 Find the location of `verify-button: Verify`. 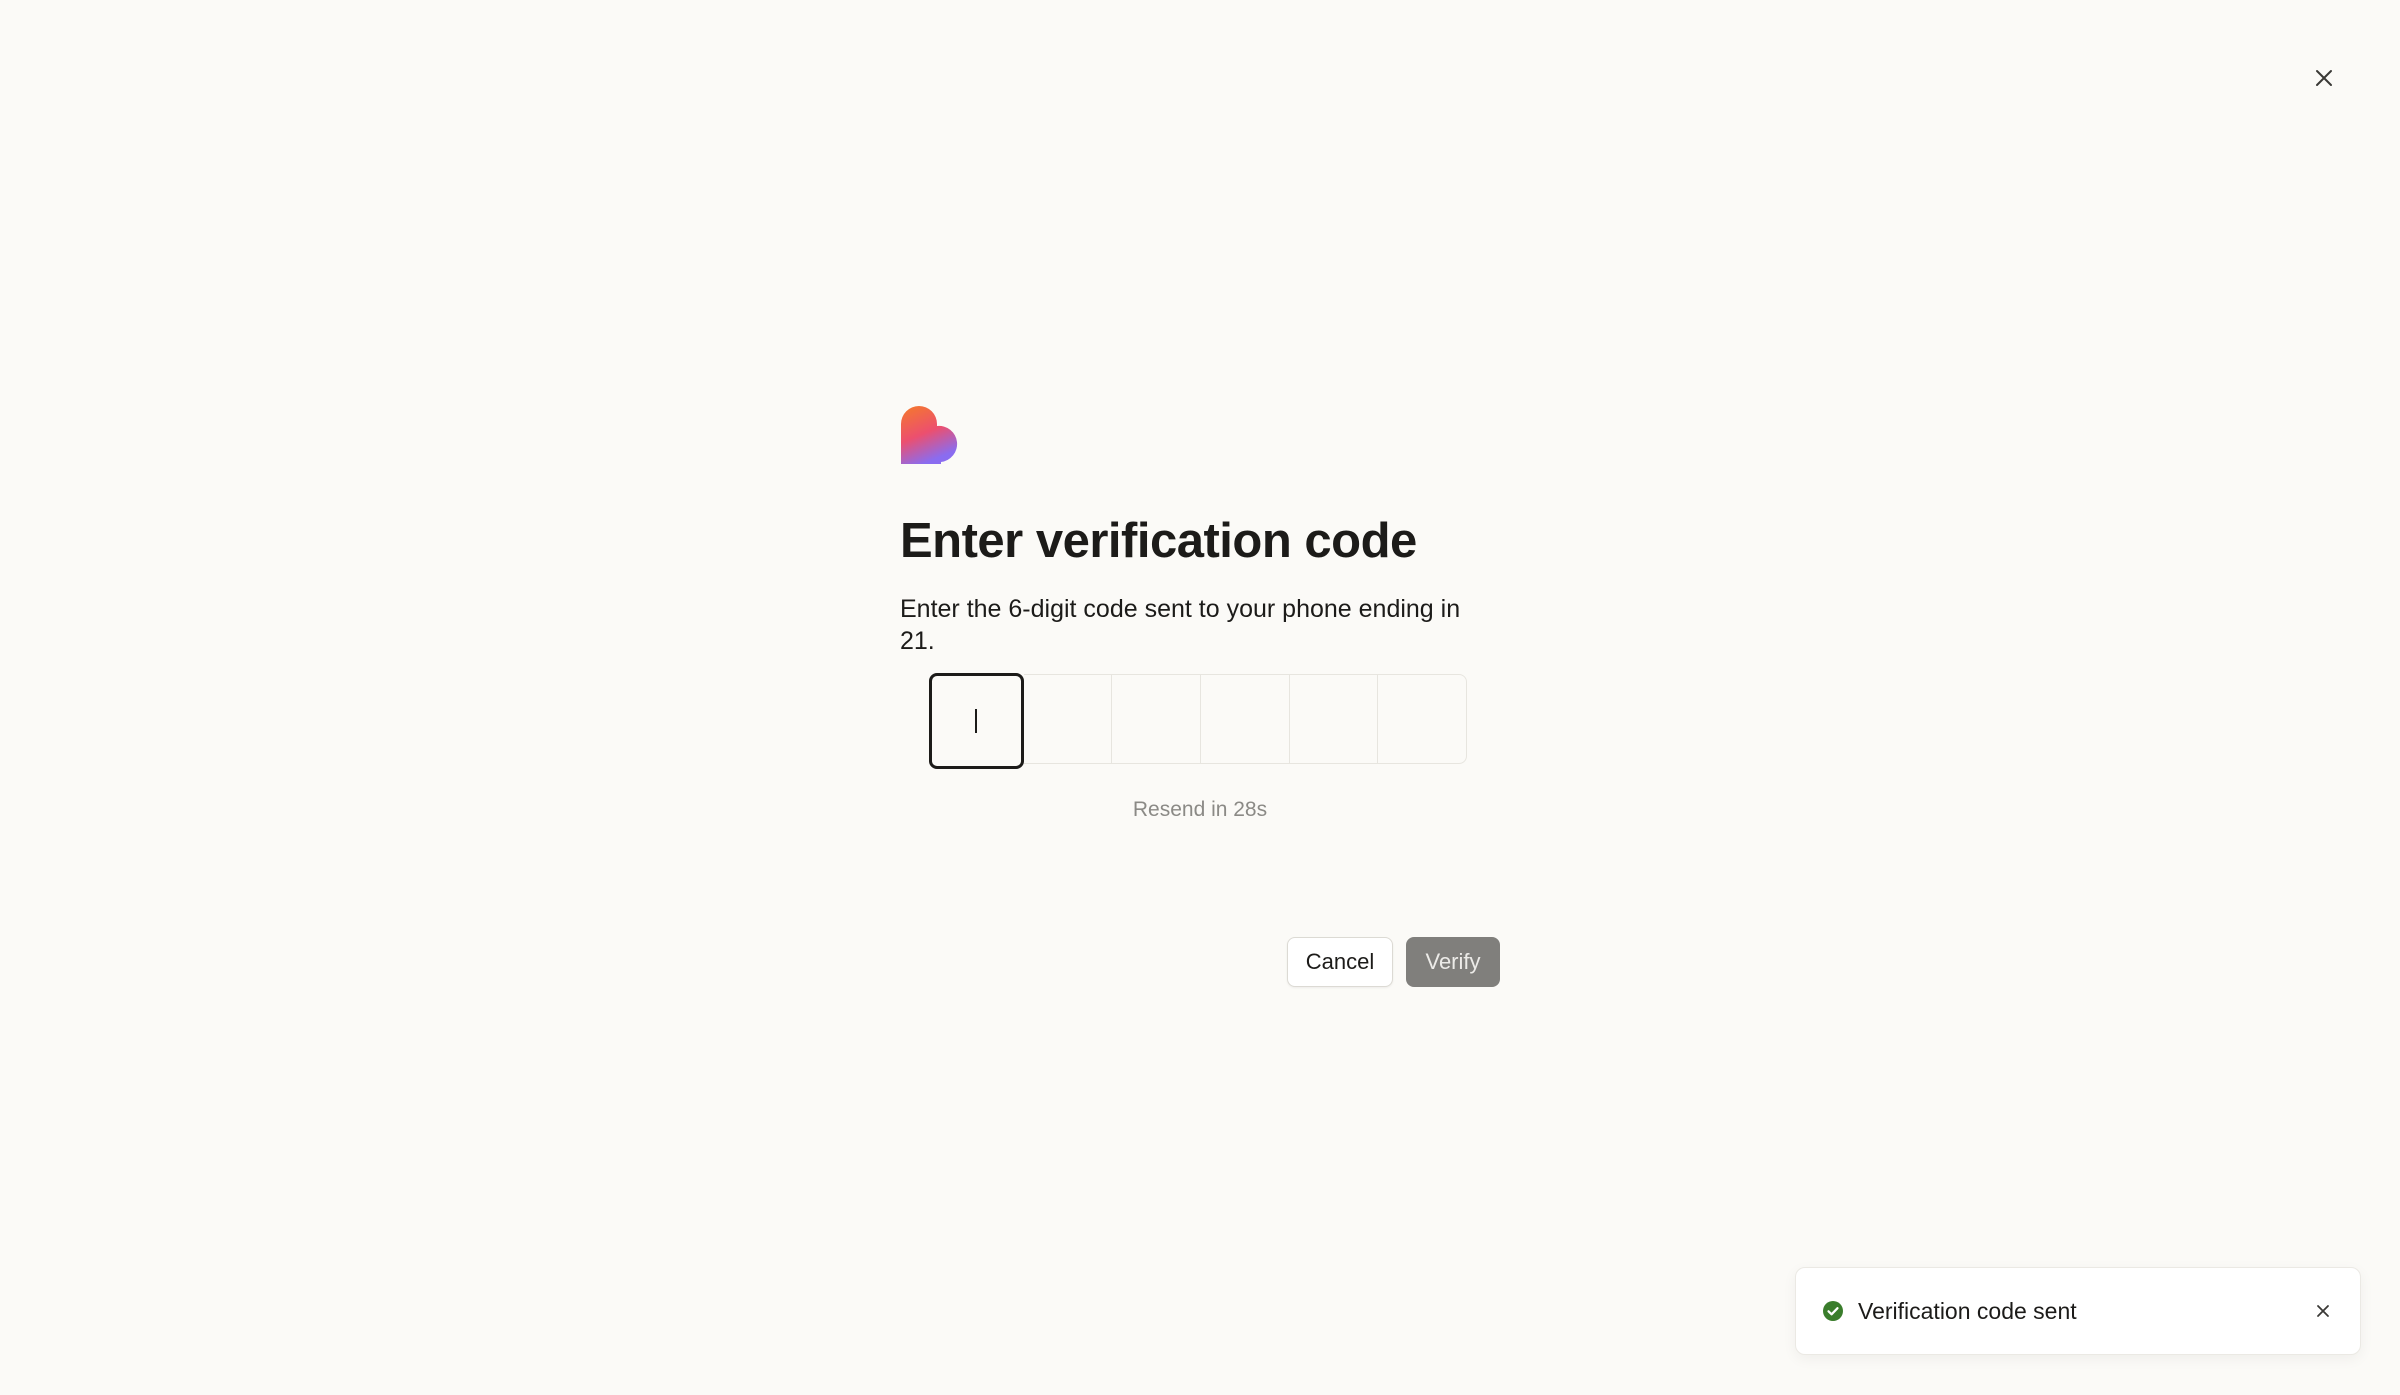

verify-button: Verify is located at coordinates (1453, 962).